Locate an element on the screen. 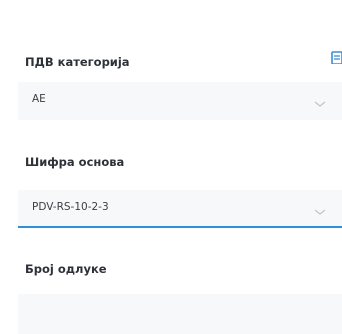 Image resolution: width=342 pixels, height=334 pixels. decision-number-label: Број одлуке is located at coordinates (66, 269).